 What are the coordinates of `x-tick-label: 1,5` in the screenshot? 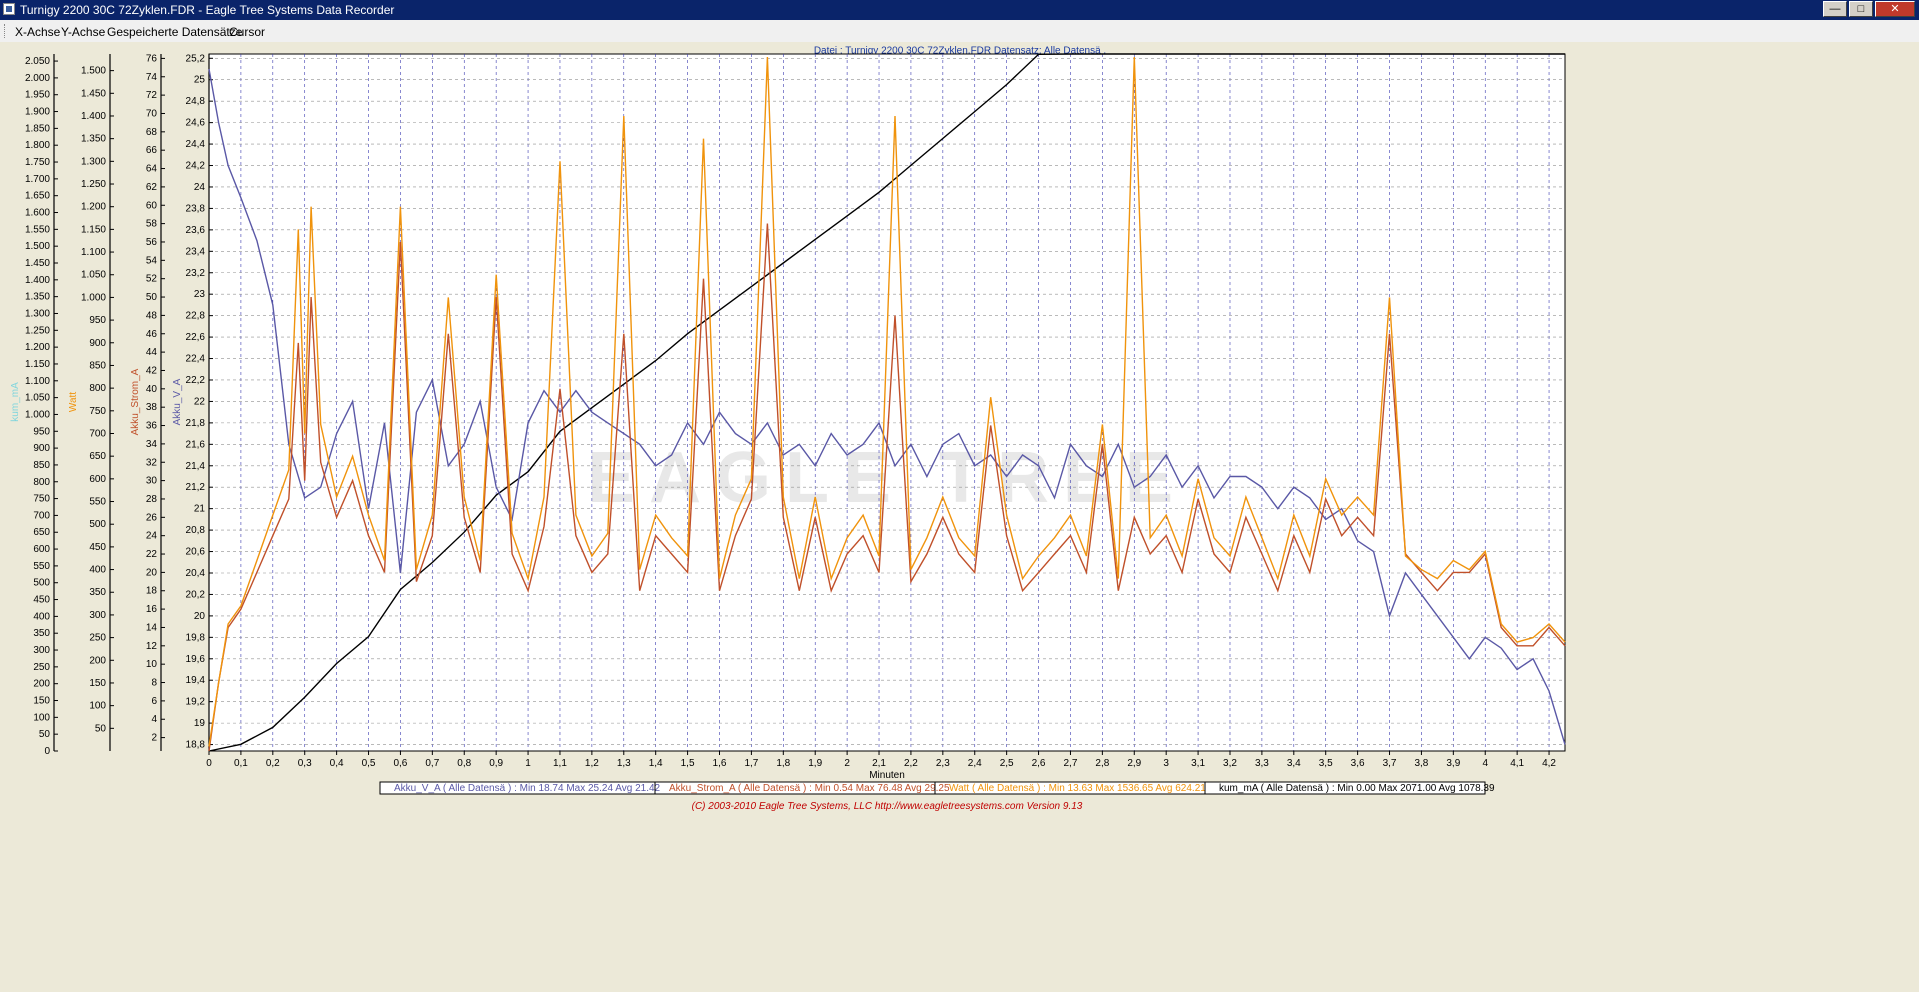 It's located at (688, 763).